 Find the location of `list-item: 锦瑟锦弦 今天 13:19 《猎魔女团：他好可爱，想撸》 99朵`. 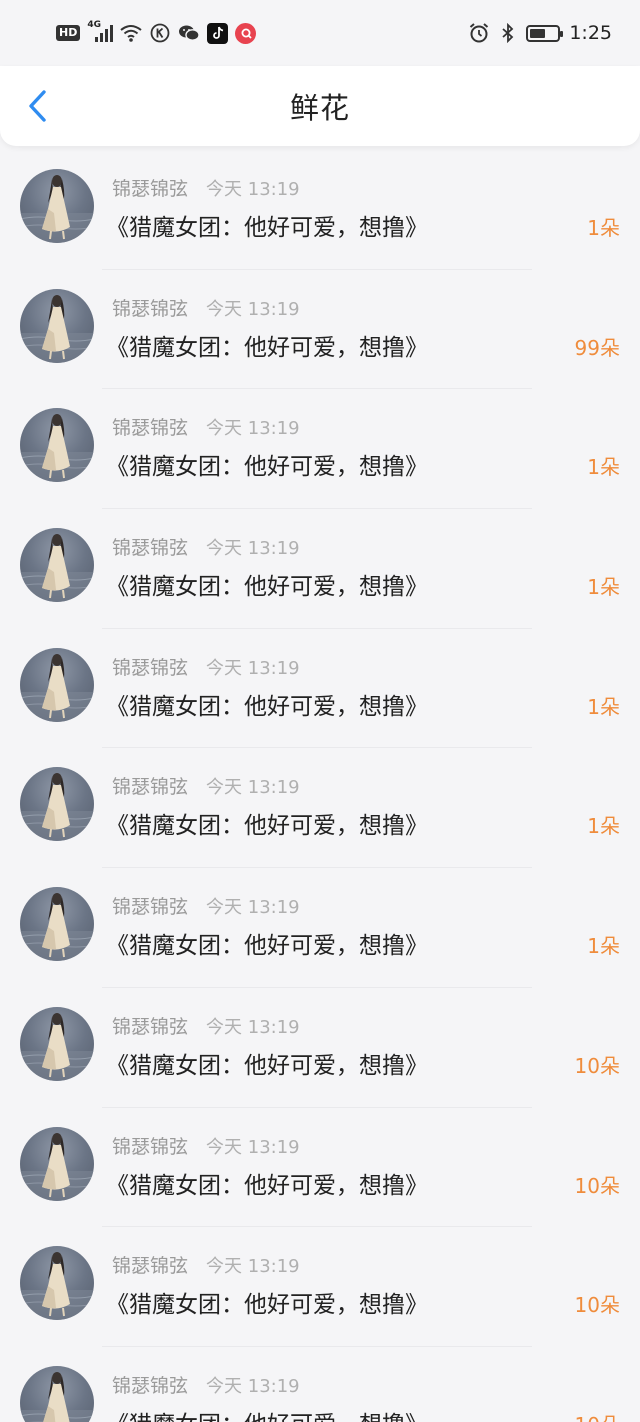

list-item: 锦瑟锦弦 今天 13:19 《猎魔女团：他好可爱，想撸》 99朵 is located at coordinates (320, 330).